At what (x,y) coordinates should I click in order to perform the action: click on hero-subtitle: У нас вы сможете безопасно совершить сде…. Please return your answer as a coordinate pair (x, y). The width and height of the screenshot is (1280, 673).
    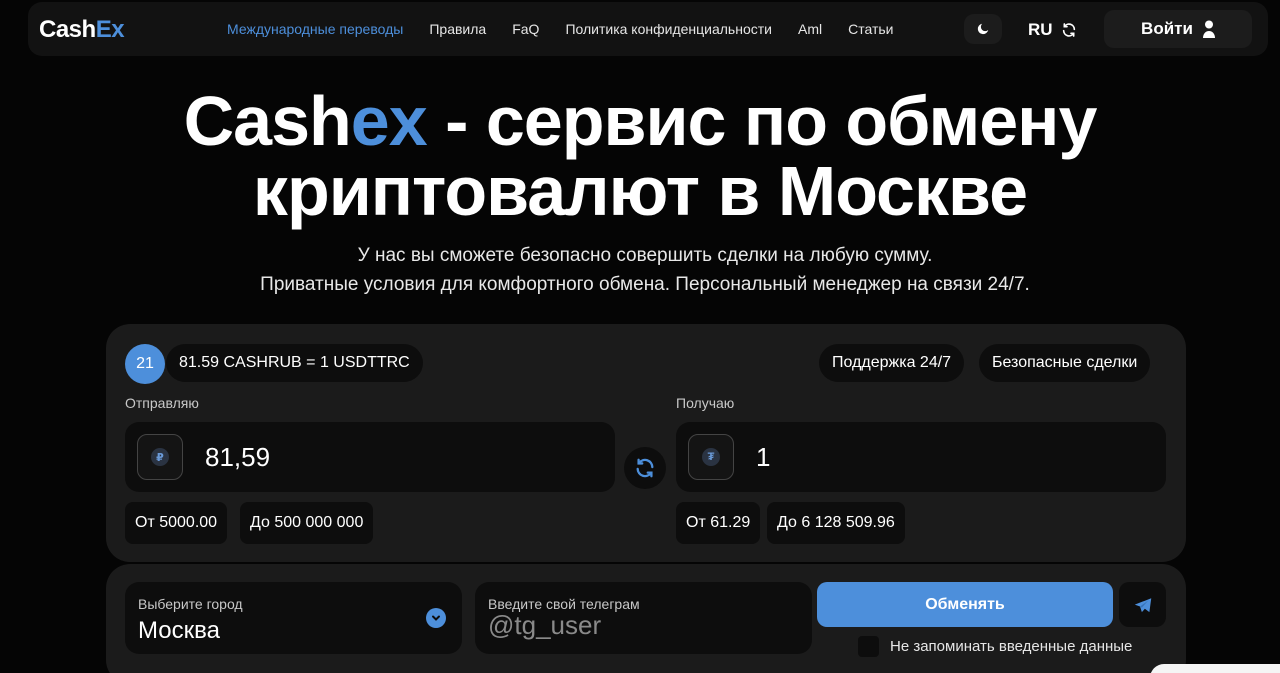
    Looking at the image, I should click on (645, 270).